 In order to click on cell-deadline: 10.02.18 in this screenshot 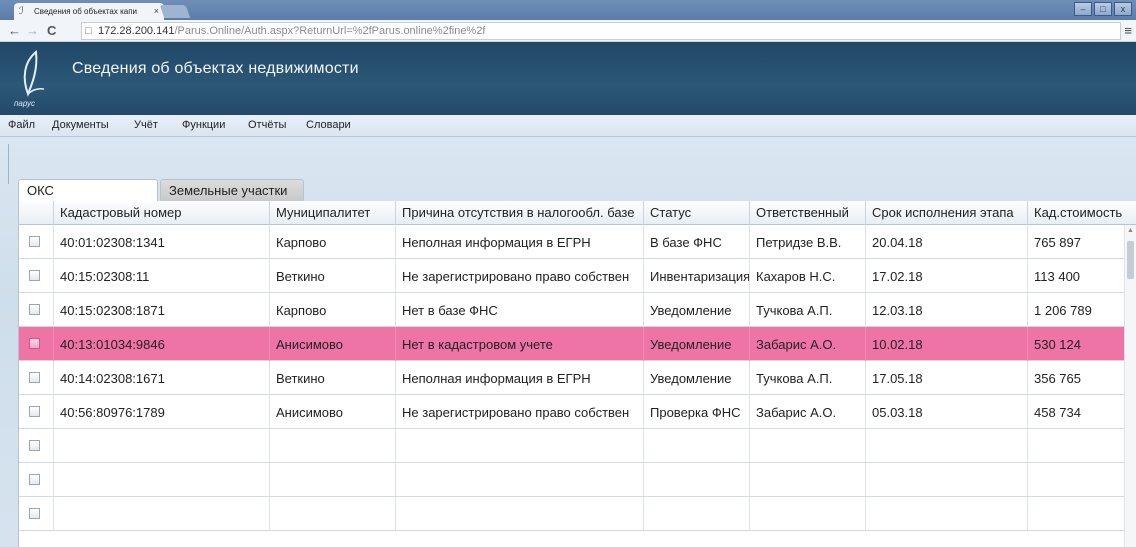, I will do `click(946, 344)`.